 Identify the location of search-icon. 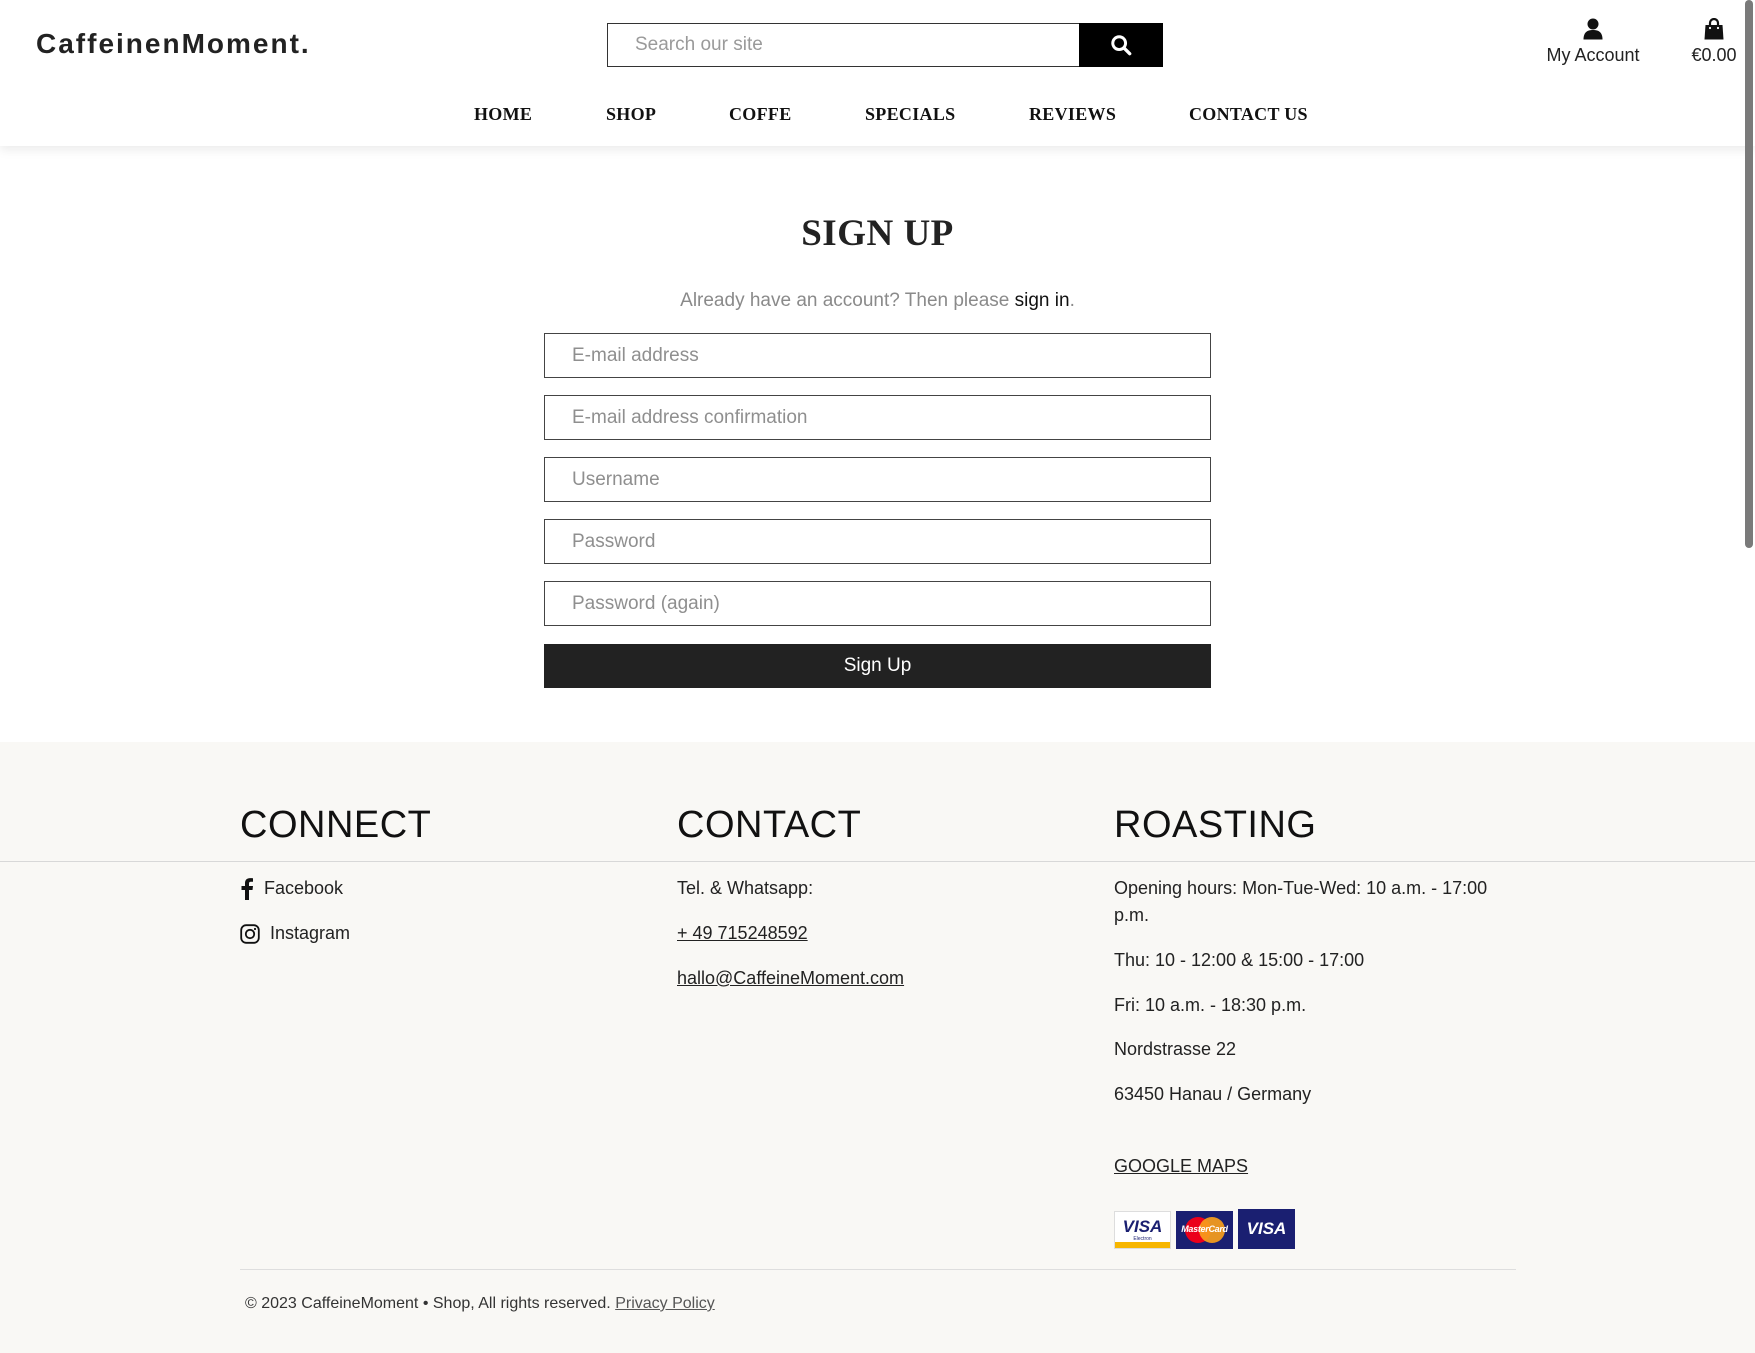
(1121, 45).